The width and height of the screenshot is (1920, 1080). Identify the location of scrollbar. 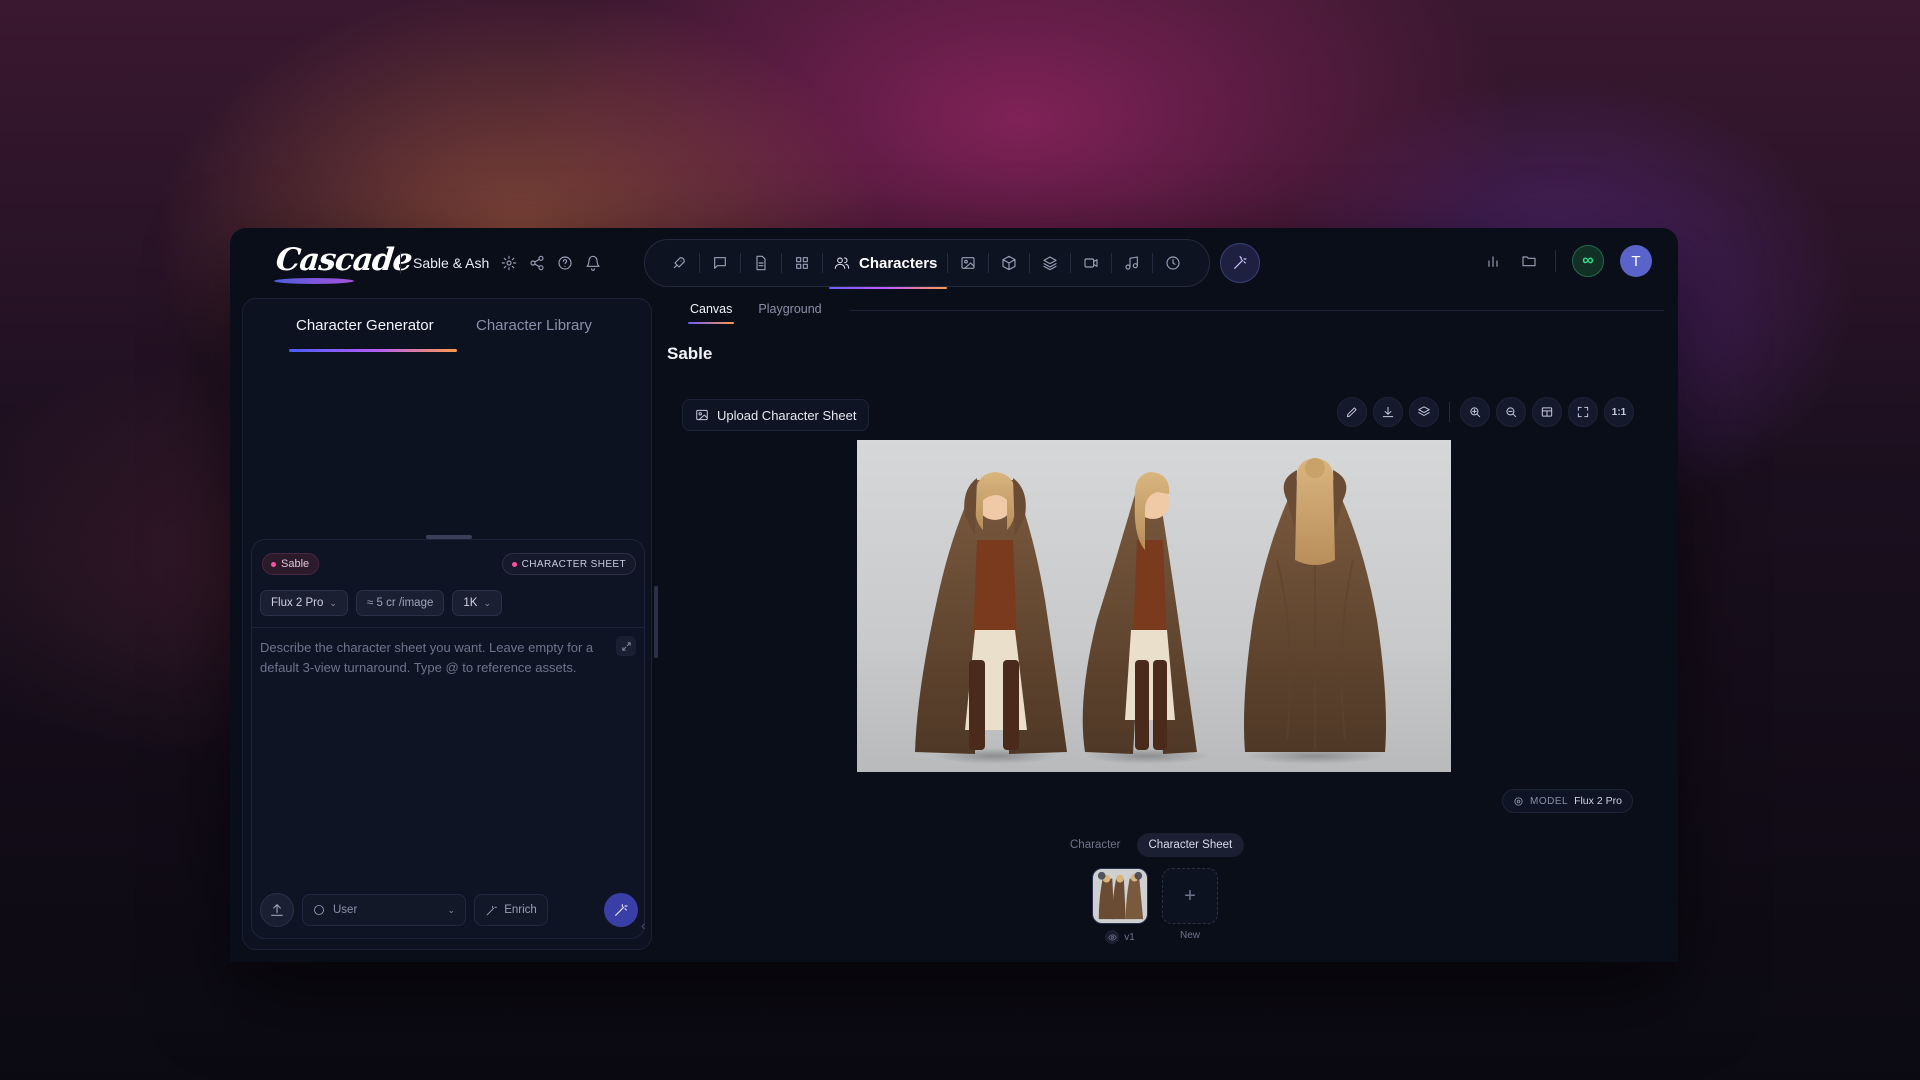
(656, 622).